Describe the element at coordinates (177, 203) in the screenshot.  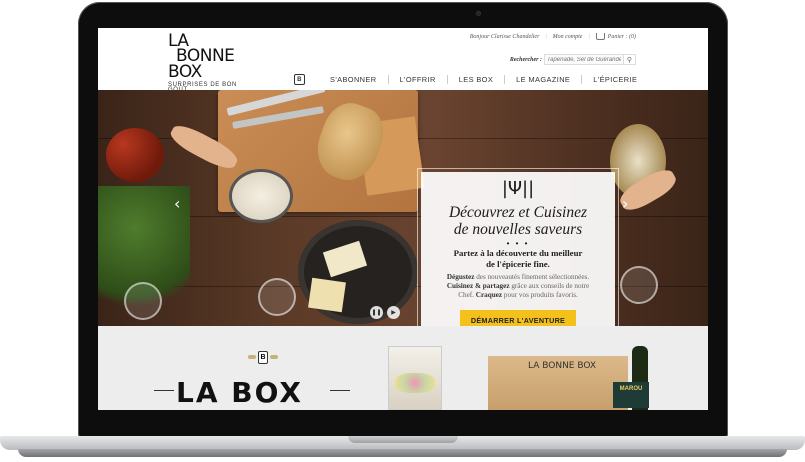
I see `chevron-left-icon: ‹` at that location.